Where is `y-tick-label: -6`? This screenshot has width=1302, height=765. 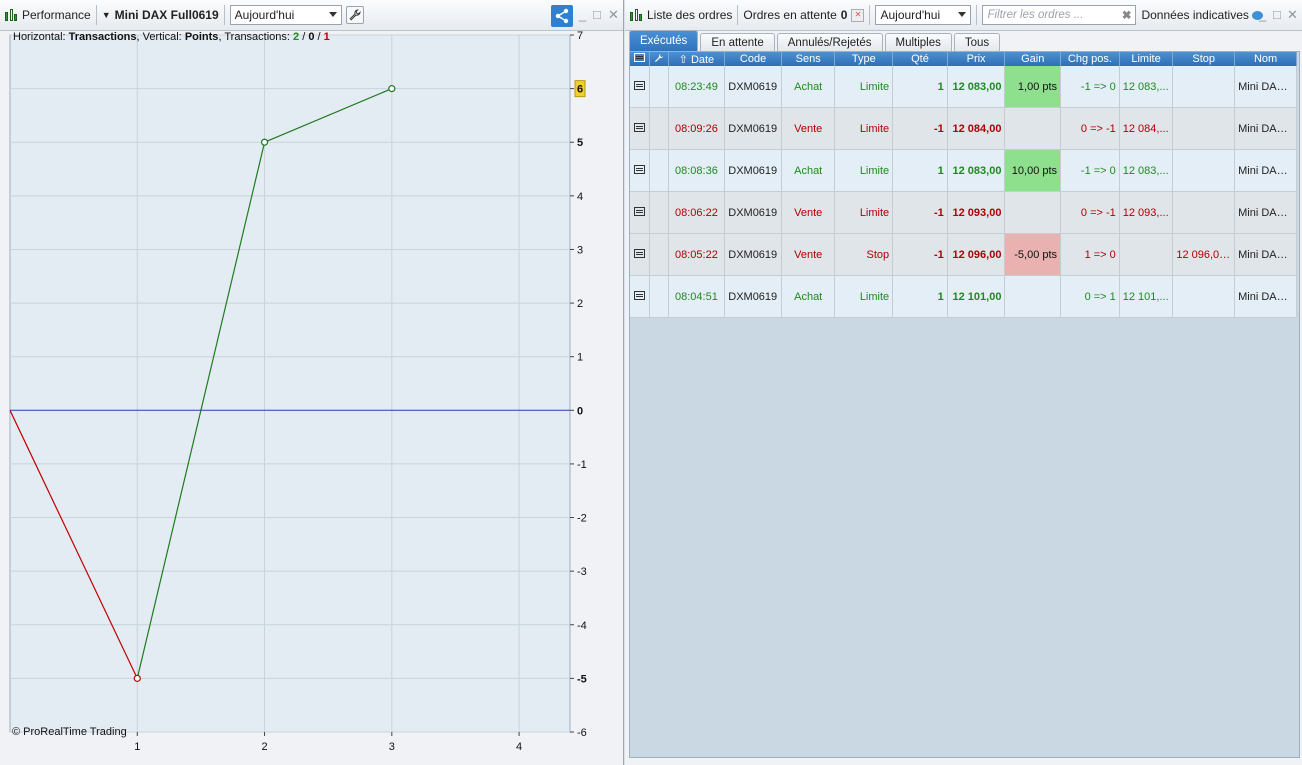 y-tick-label: -6 is located at coordinates (582, 733).